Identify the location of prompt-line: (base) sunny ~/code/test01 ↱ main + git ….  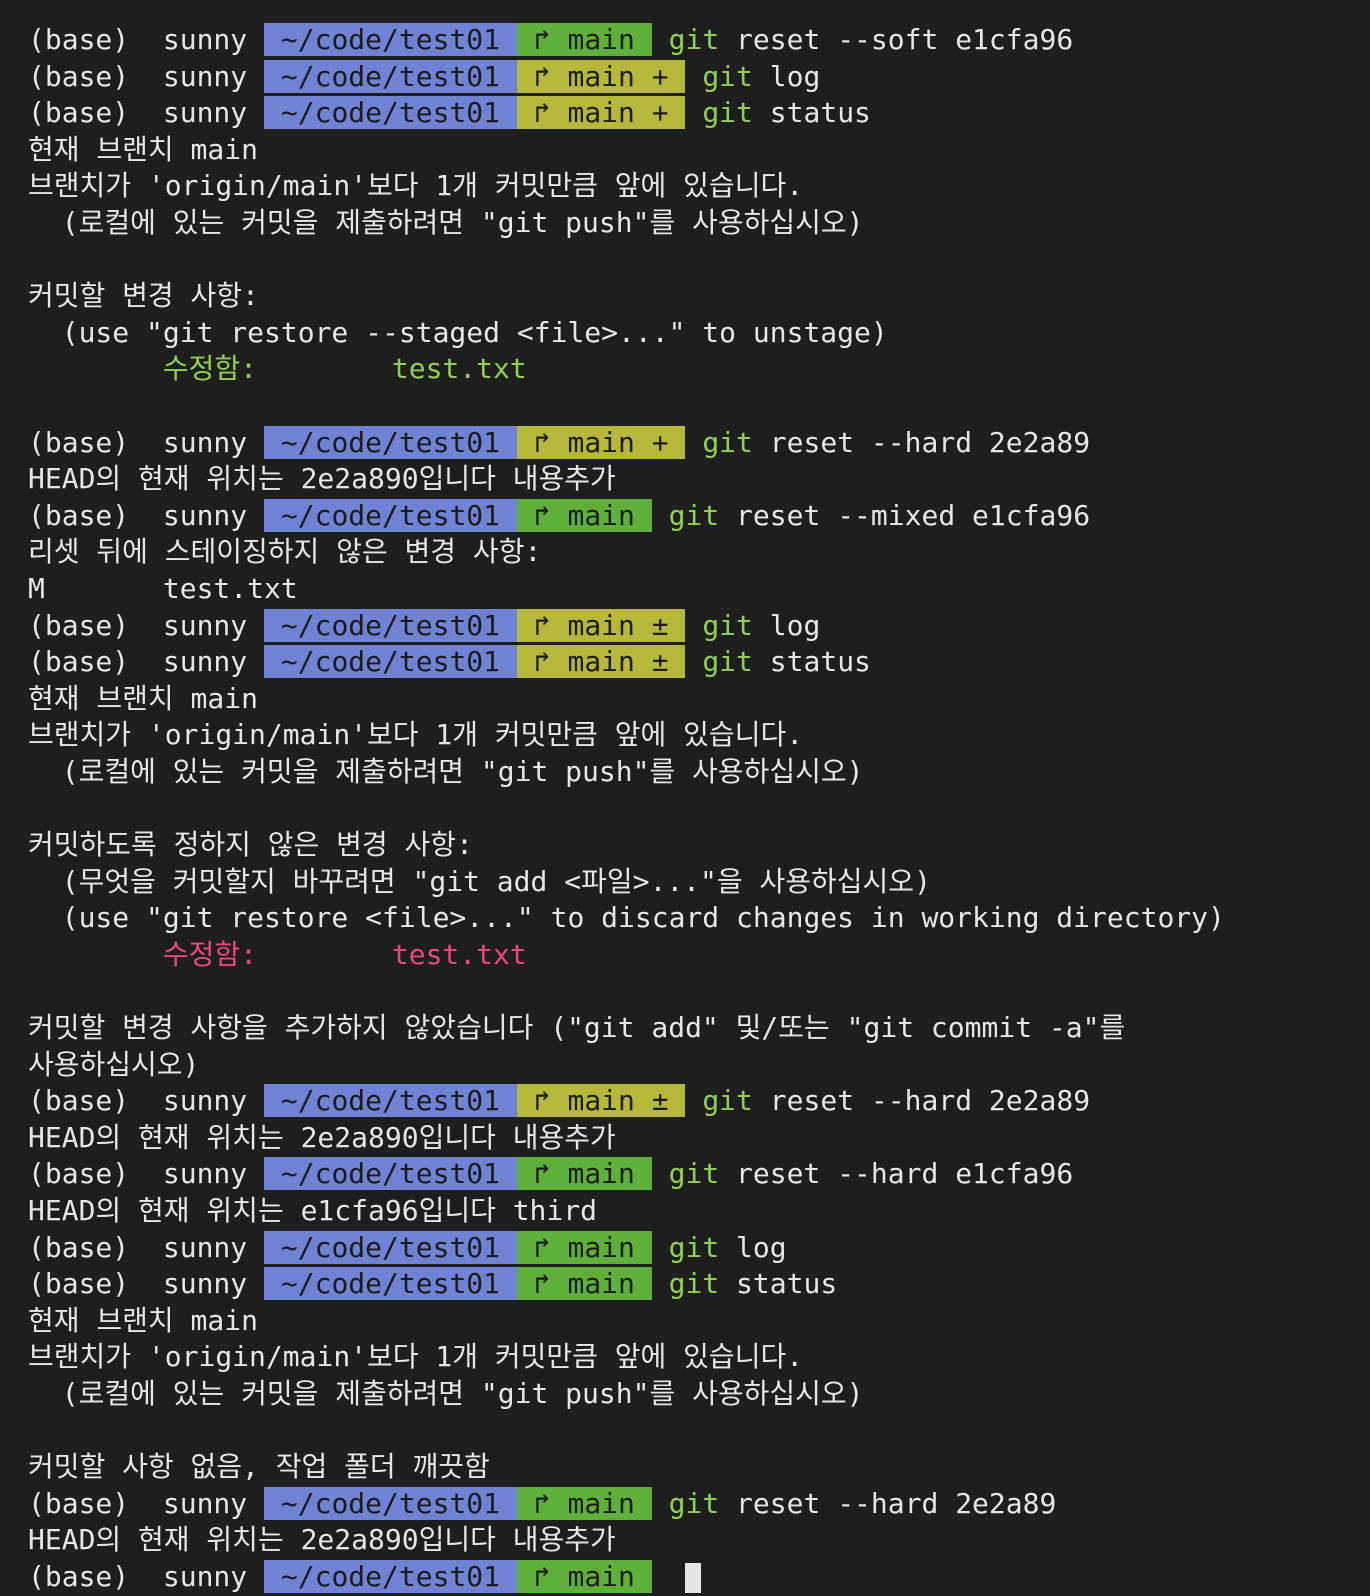
(694, 77).